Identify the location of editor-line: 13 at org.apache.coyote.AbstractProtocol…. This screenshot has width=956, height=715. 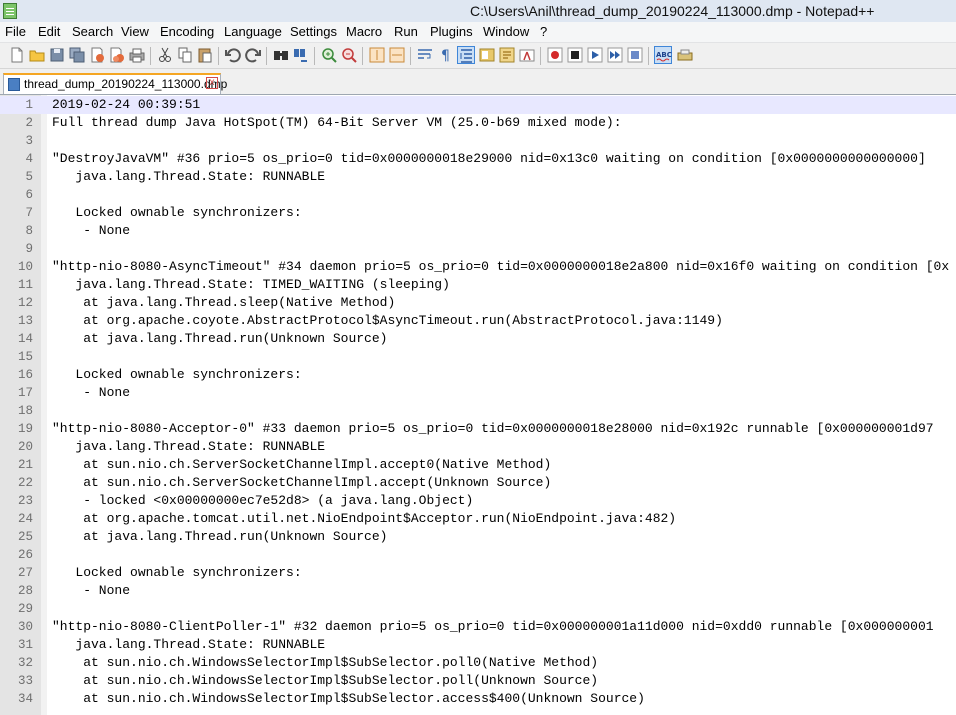
(478, 321).